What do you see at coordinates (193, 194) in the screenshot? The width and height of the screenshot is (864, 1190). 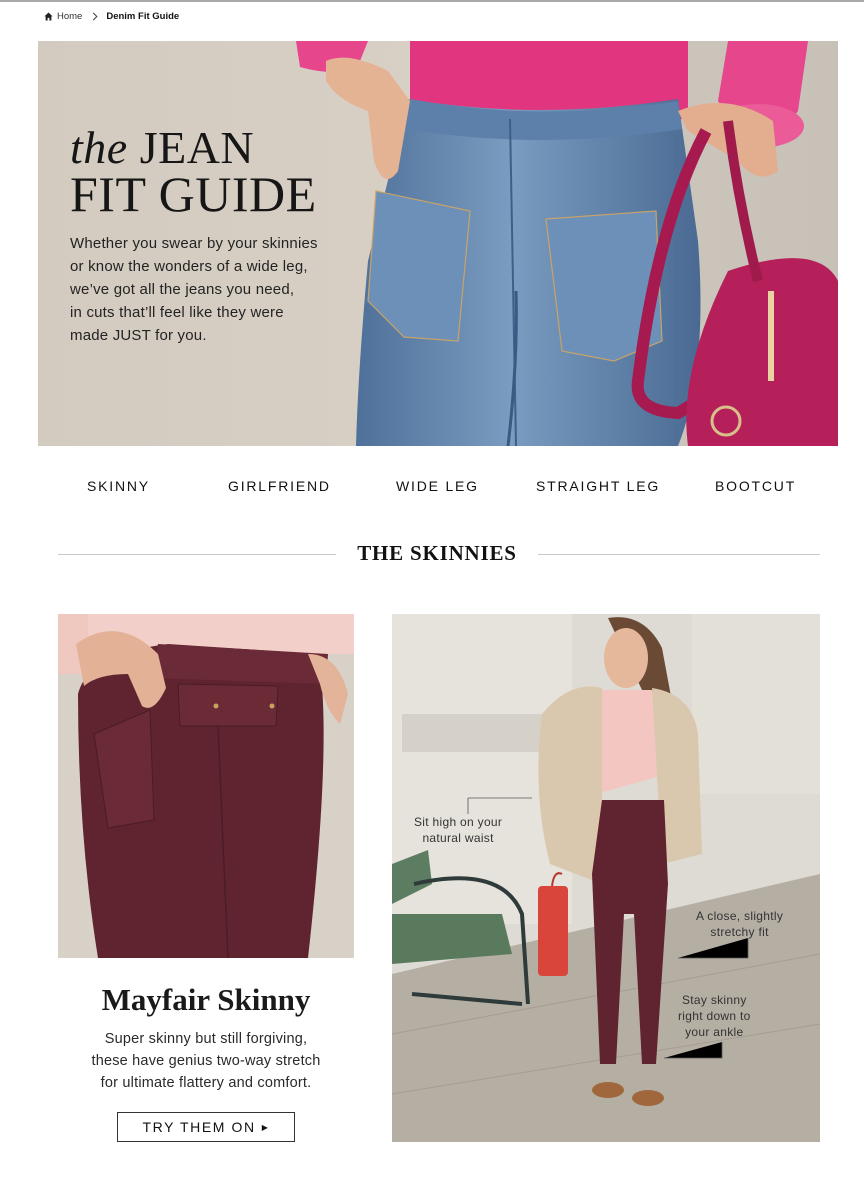 I see `hero-title-line2: FIT GUIDE` at bounding box center [193, 194].